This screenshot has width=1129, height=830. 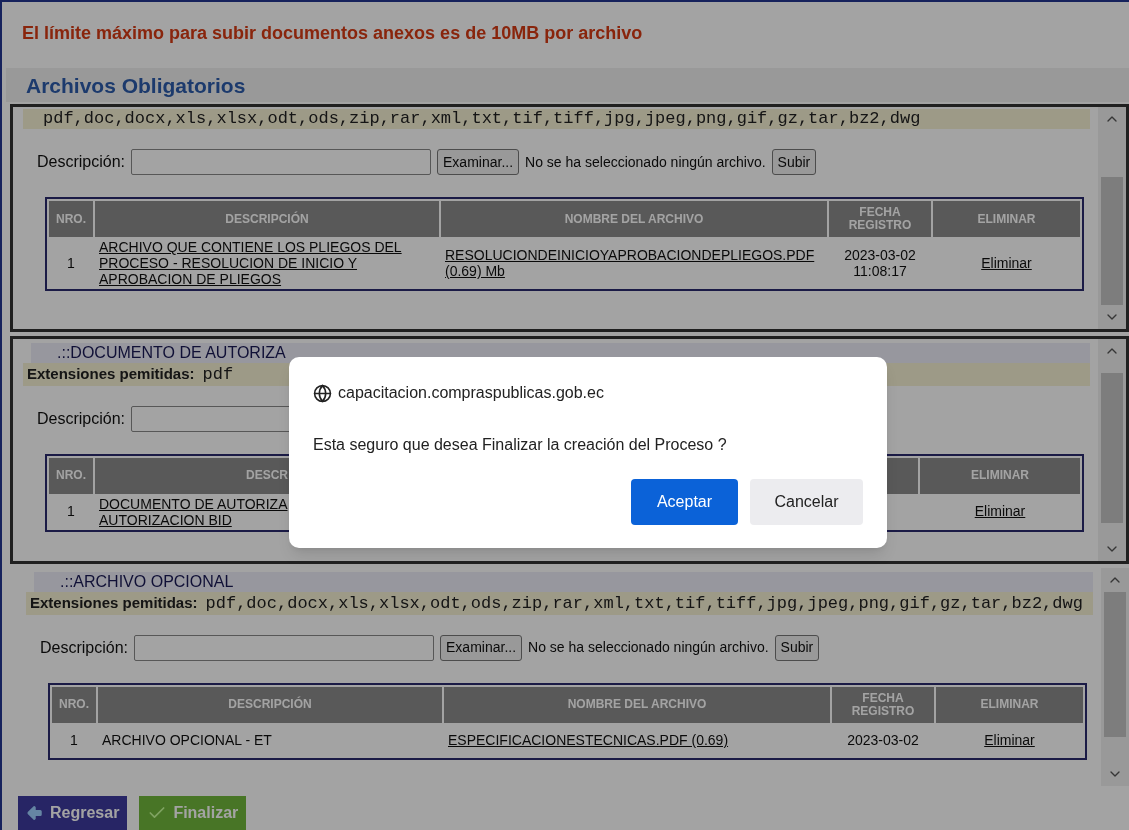 What do you see at coordinates (684, 502) in the screenshot?
I see `confirm-button: Aceptar` at bounding box center [684, 502].